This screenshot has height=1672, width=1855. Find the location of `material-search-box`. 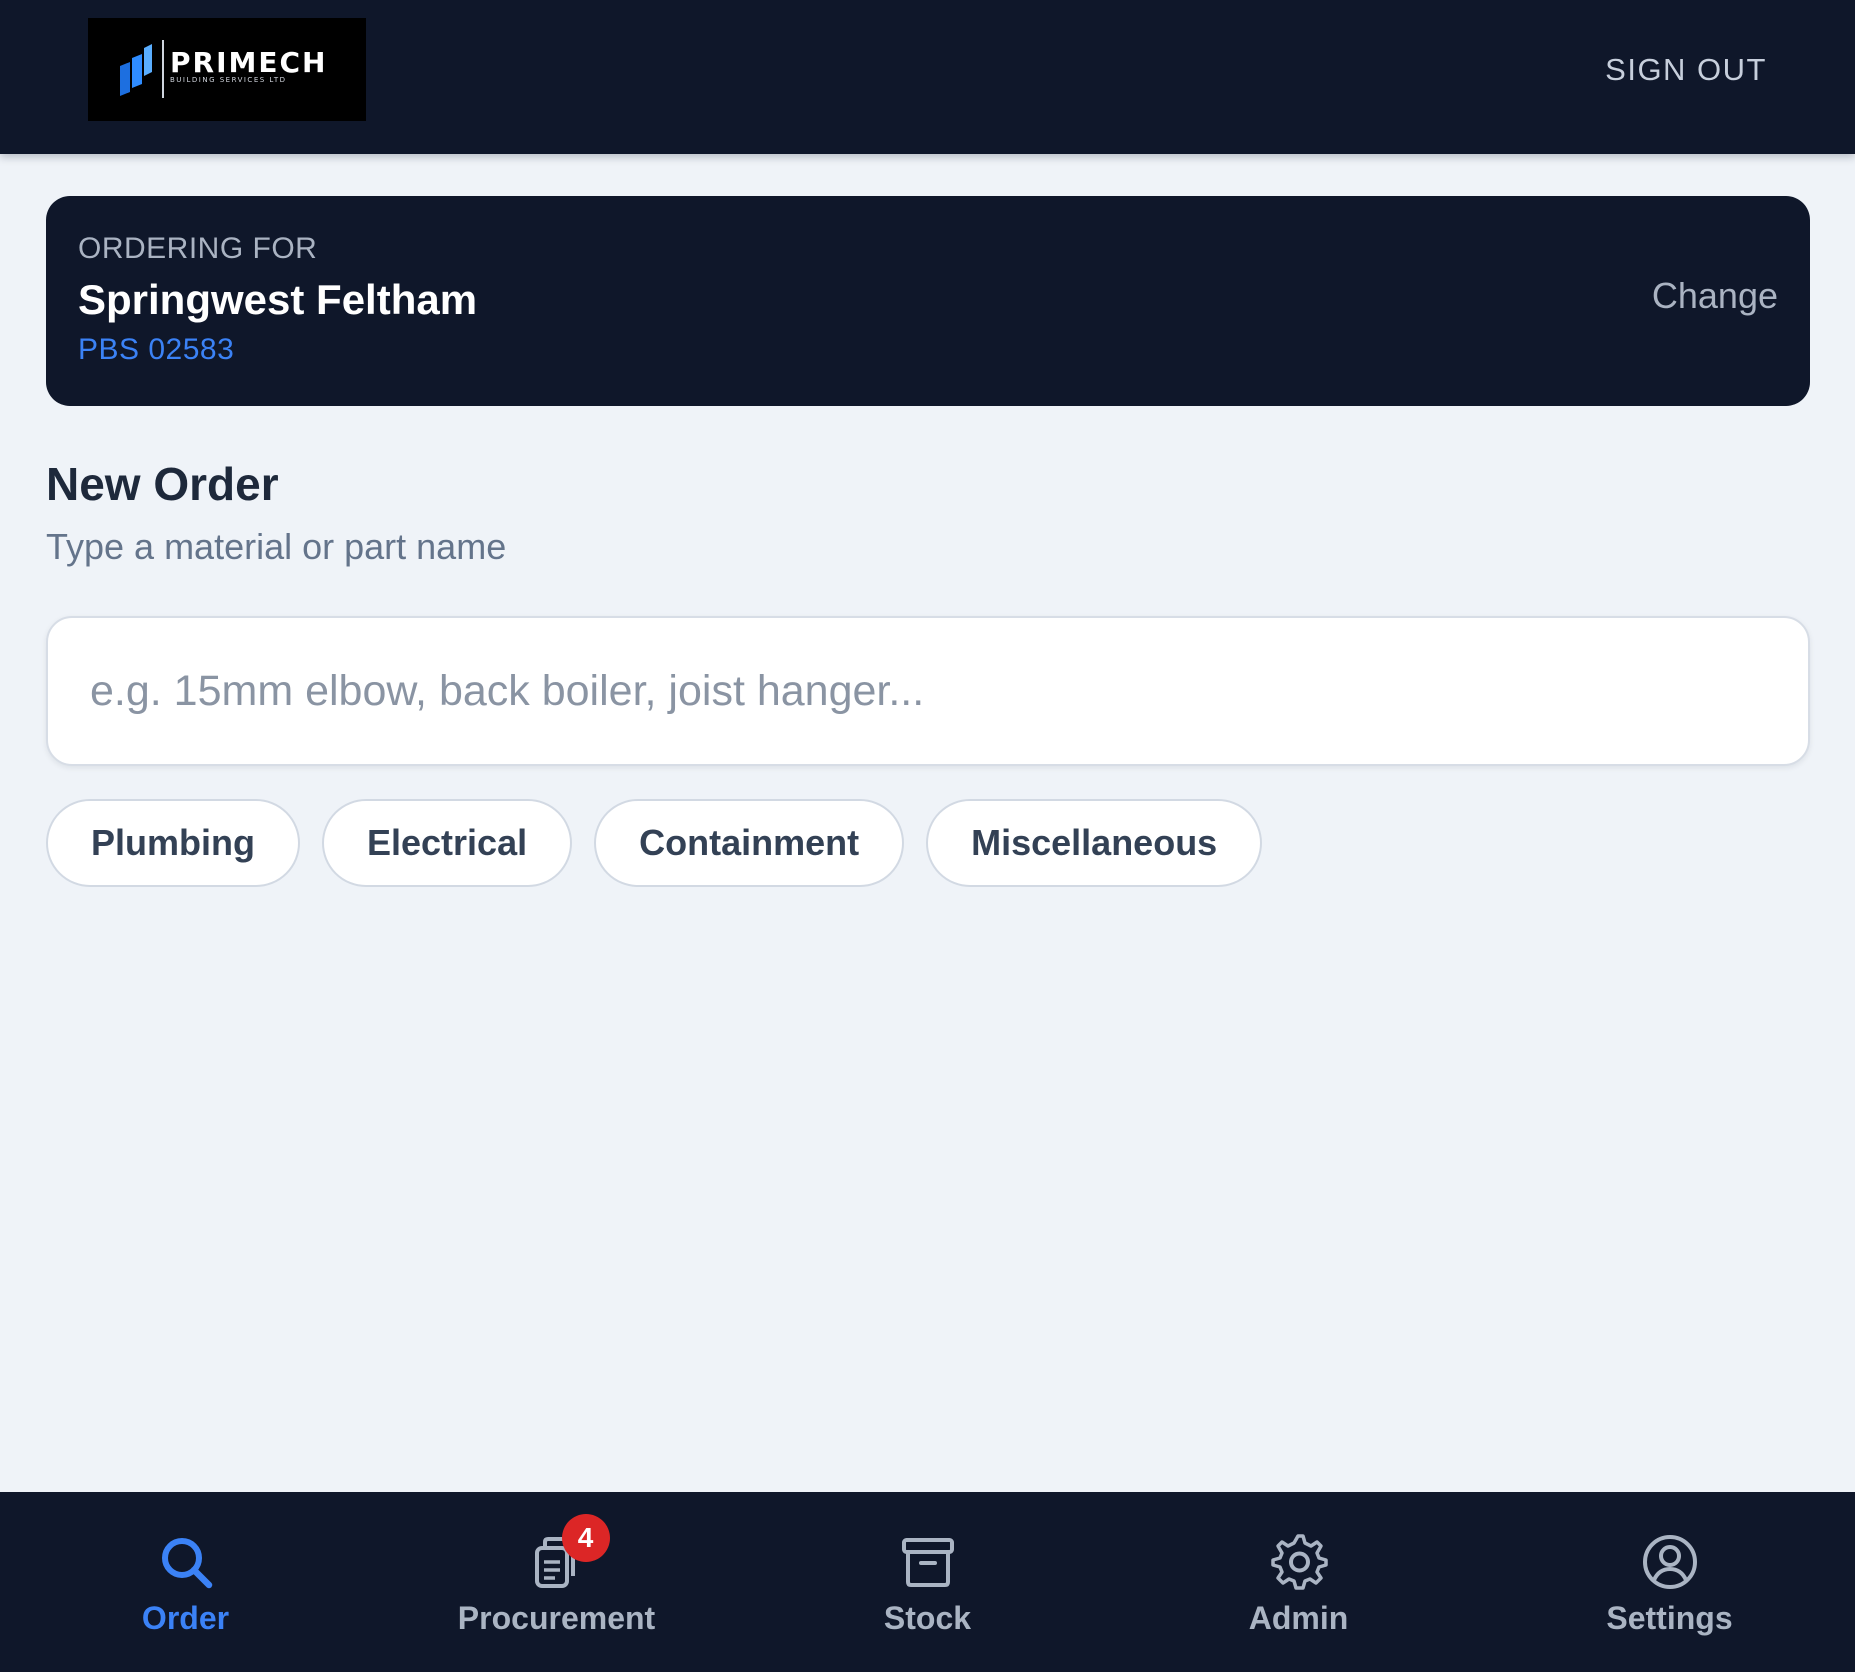

material-search-box is located at coordinates (928, 691).